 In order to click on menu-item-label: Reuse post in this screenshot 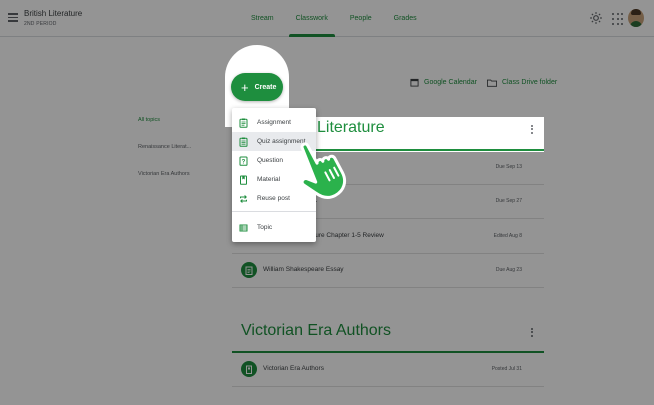, I will do `click(273, 198)`.